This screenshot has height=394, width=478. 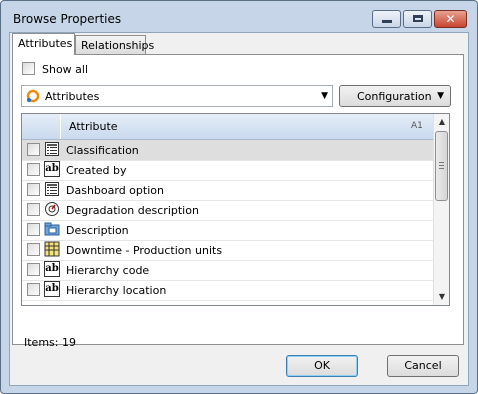 I want to click on scrollbar-thumb, so click(x=441, y=166).